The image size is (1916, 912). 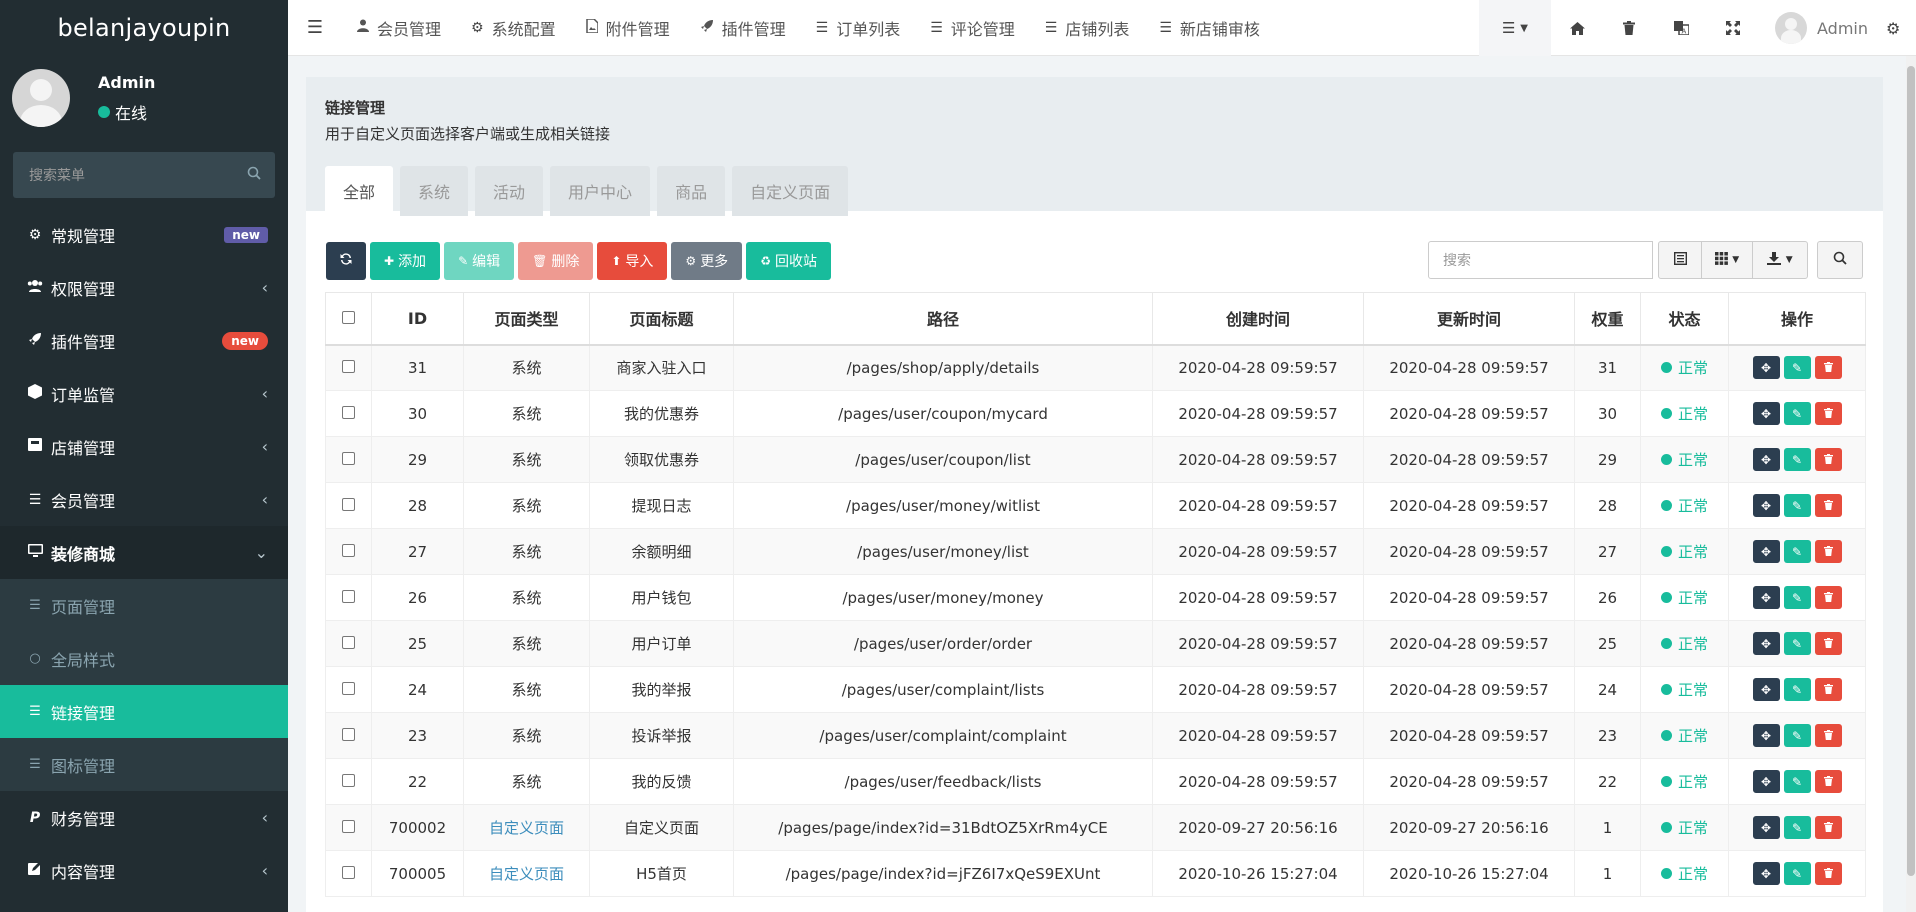 What do you see at coordinates (399, 28) in the screenshot?
I see `nav-members: 会员管理` at bounding box center [399, 28].